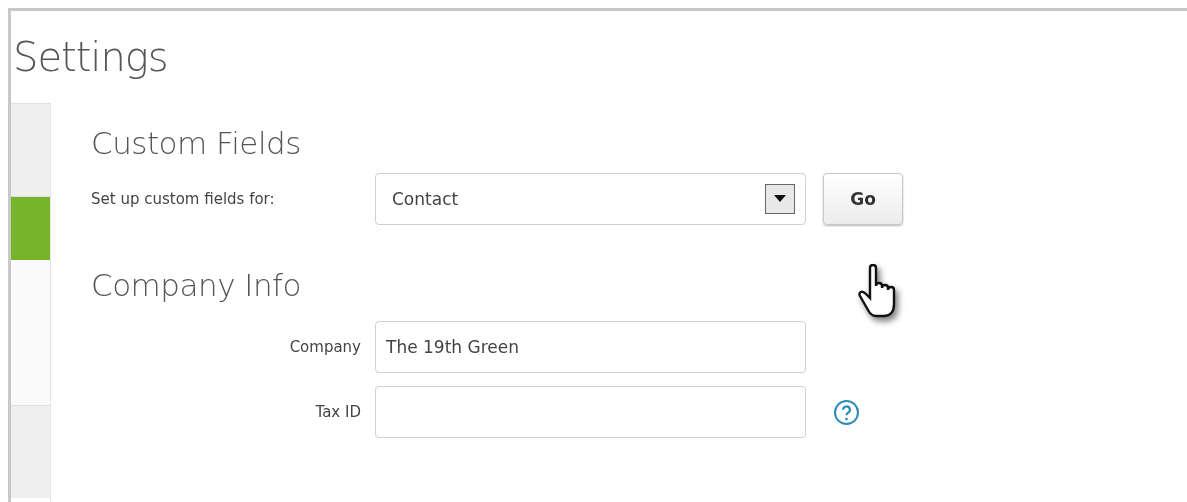 The width and height of the screenshot is (1187, 502). Describe the element at coordinates (590, 412) in the screenshot. I see `text-field` at that location.